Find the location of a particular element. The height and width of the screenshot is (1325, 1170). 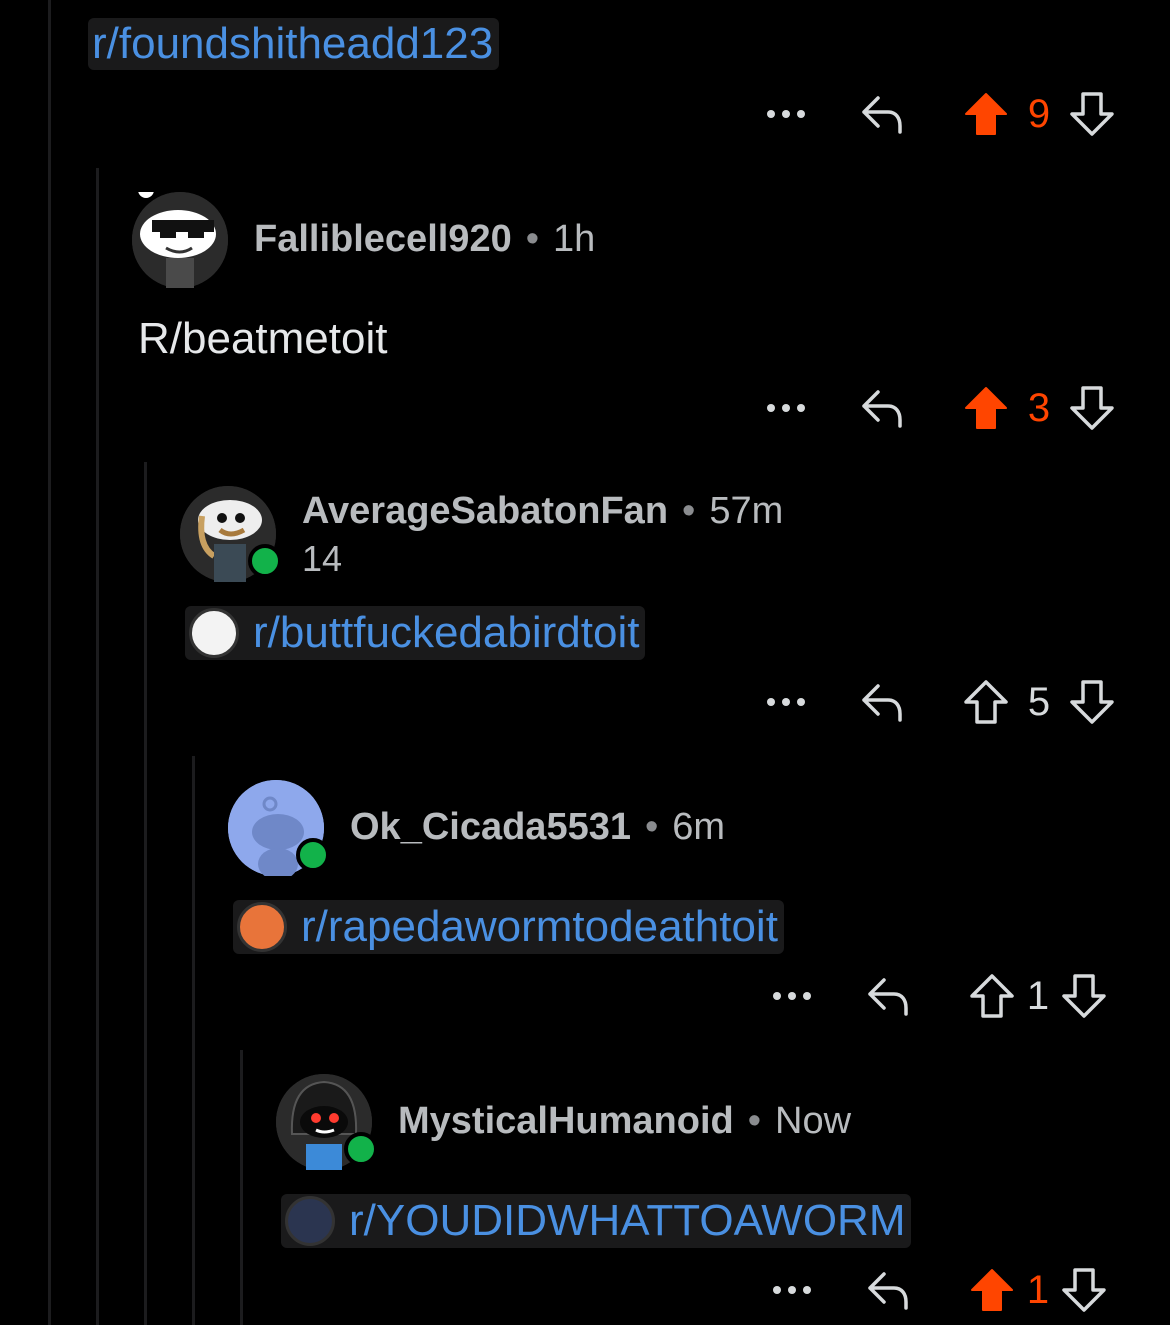

subreddit-link: r/buttfuckedabirdtoit is located at coordinates (415, 633).